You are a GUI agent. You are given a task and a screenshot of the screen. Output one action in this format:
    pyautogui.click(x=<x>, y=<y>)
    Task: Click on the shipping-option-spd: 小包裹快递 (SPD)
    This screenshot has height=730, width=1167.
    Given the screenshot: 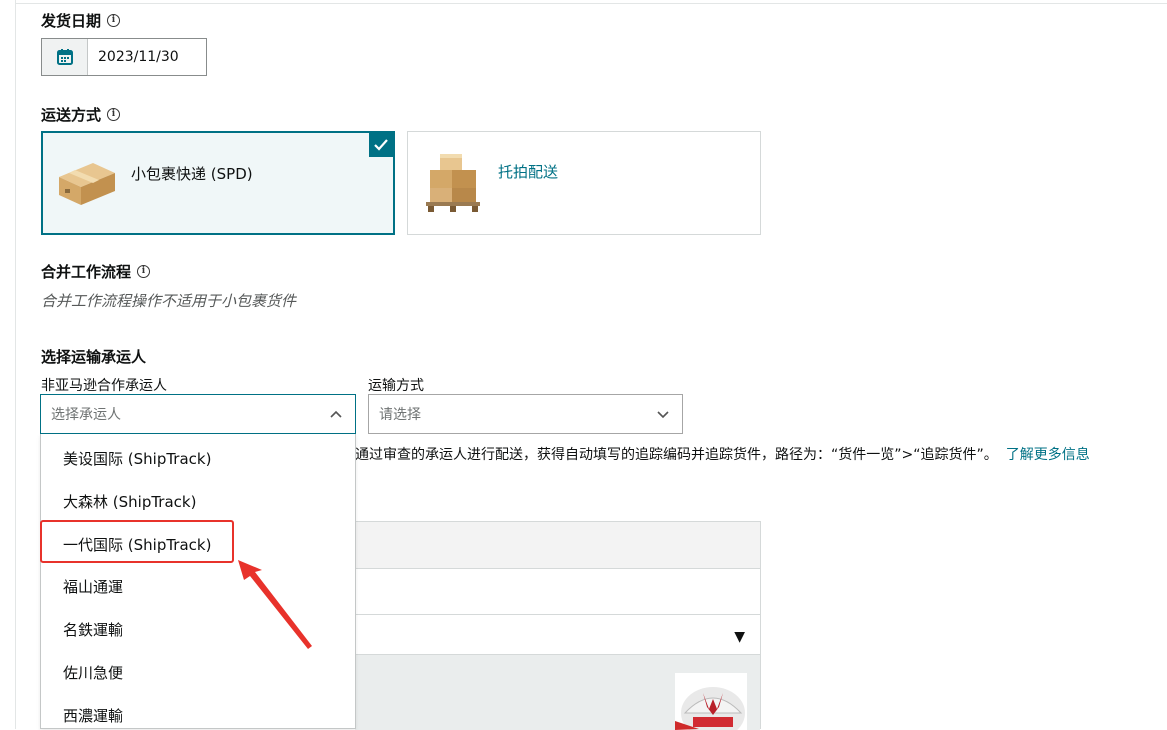 What is the action you would take?
    pyautogui.click(x=218, y=183)
    